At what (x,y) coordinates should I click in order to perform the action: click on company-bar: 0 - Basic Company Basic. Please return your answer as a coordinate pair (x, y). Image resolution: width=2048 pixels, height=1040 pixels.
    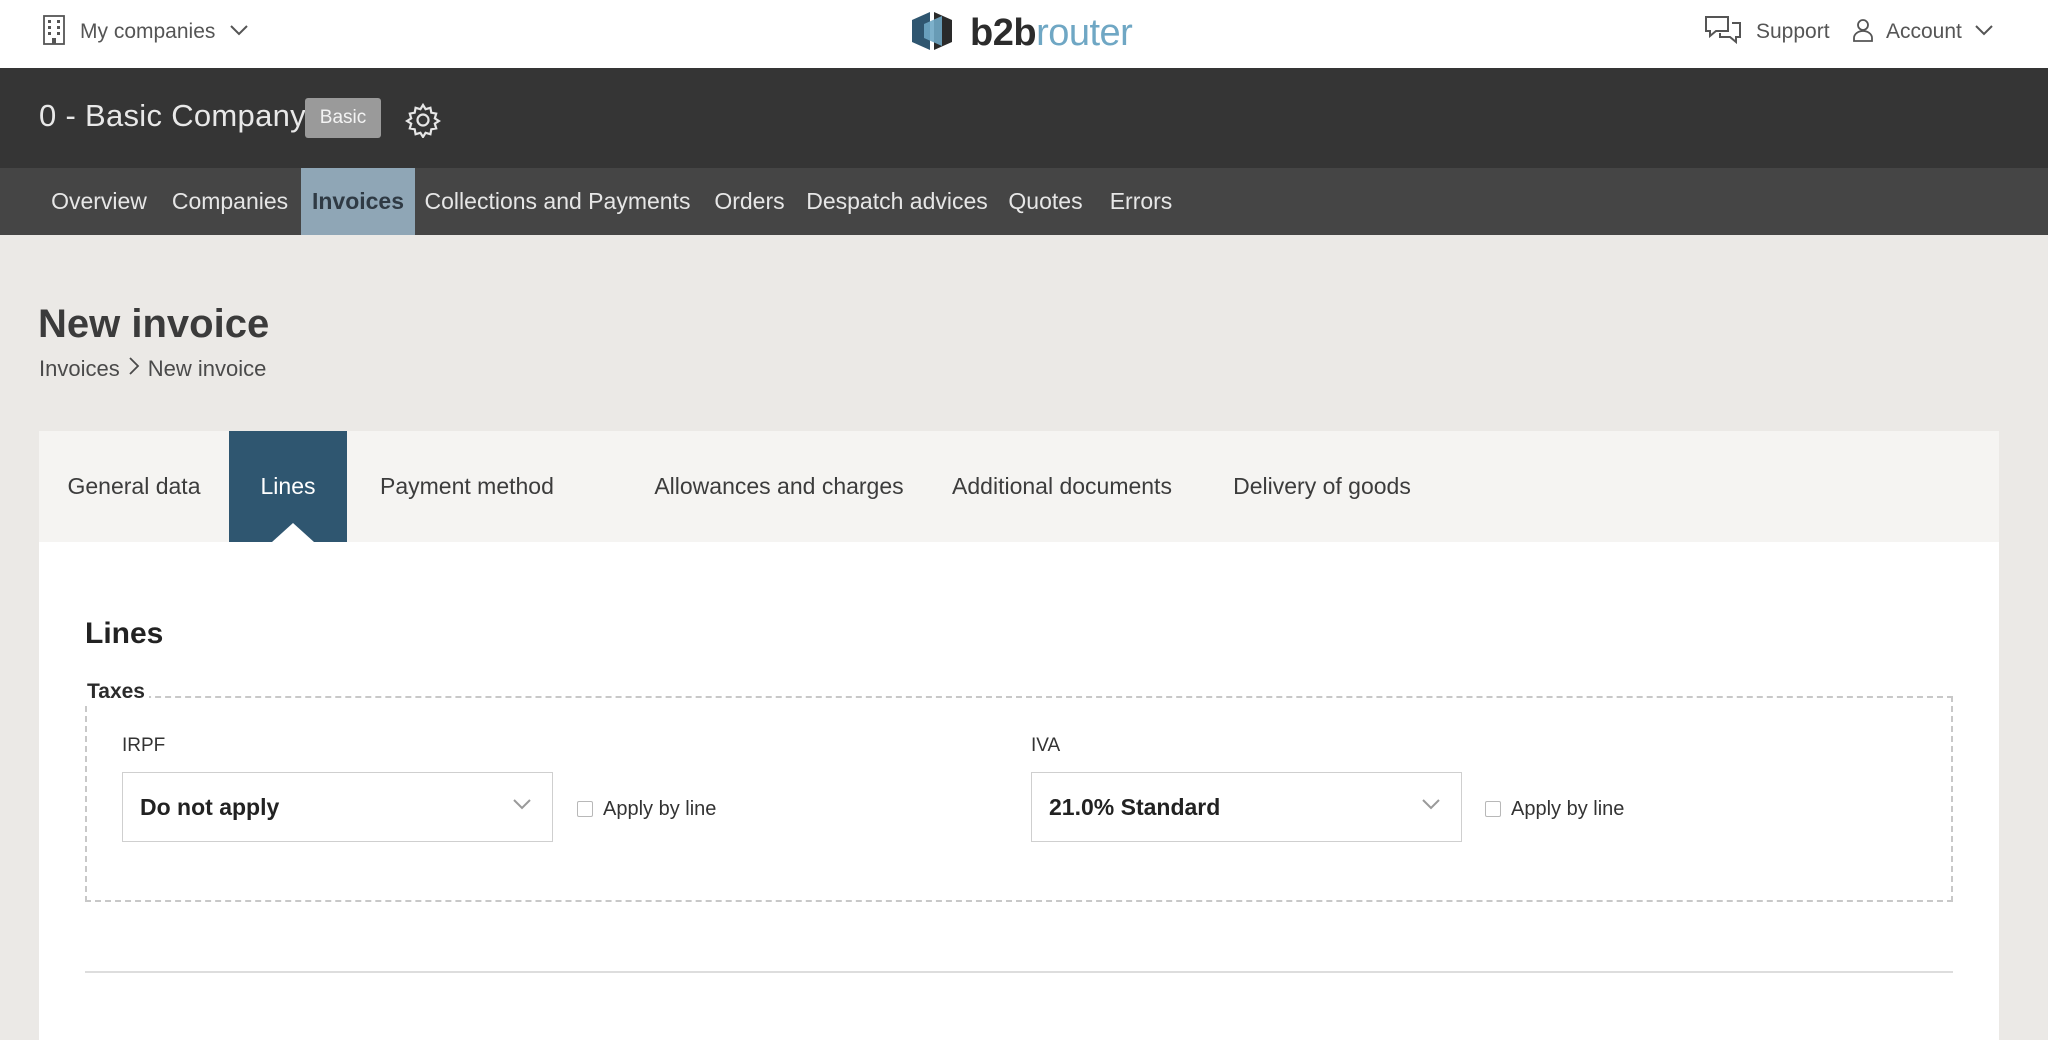
    Looking at the image, I should click on (1024, 118).